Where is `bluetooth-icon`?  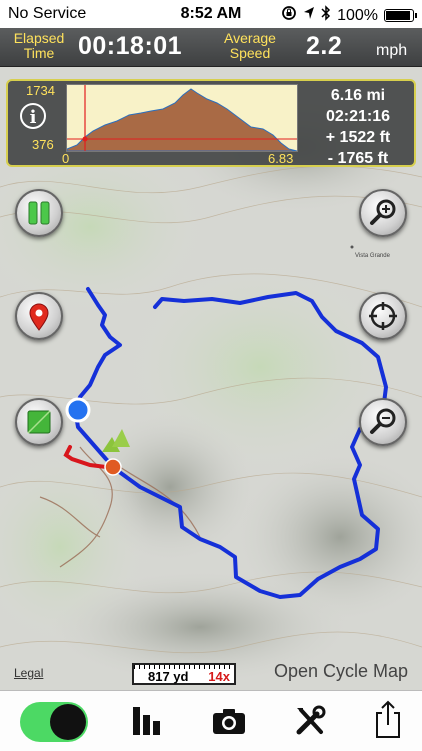 bluetooth-icon is located at coordinates (326, 15).